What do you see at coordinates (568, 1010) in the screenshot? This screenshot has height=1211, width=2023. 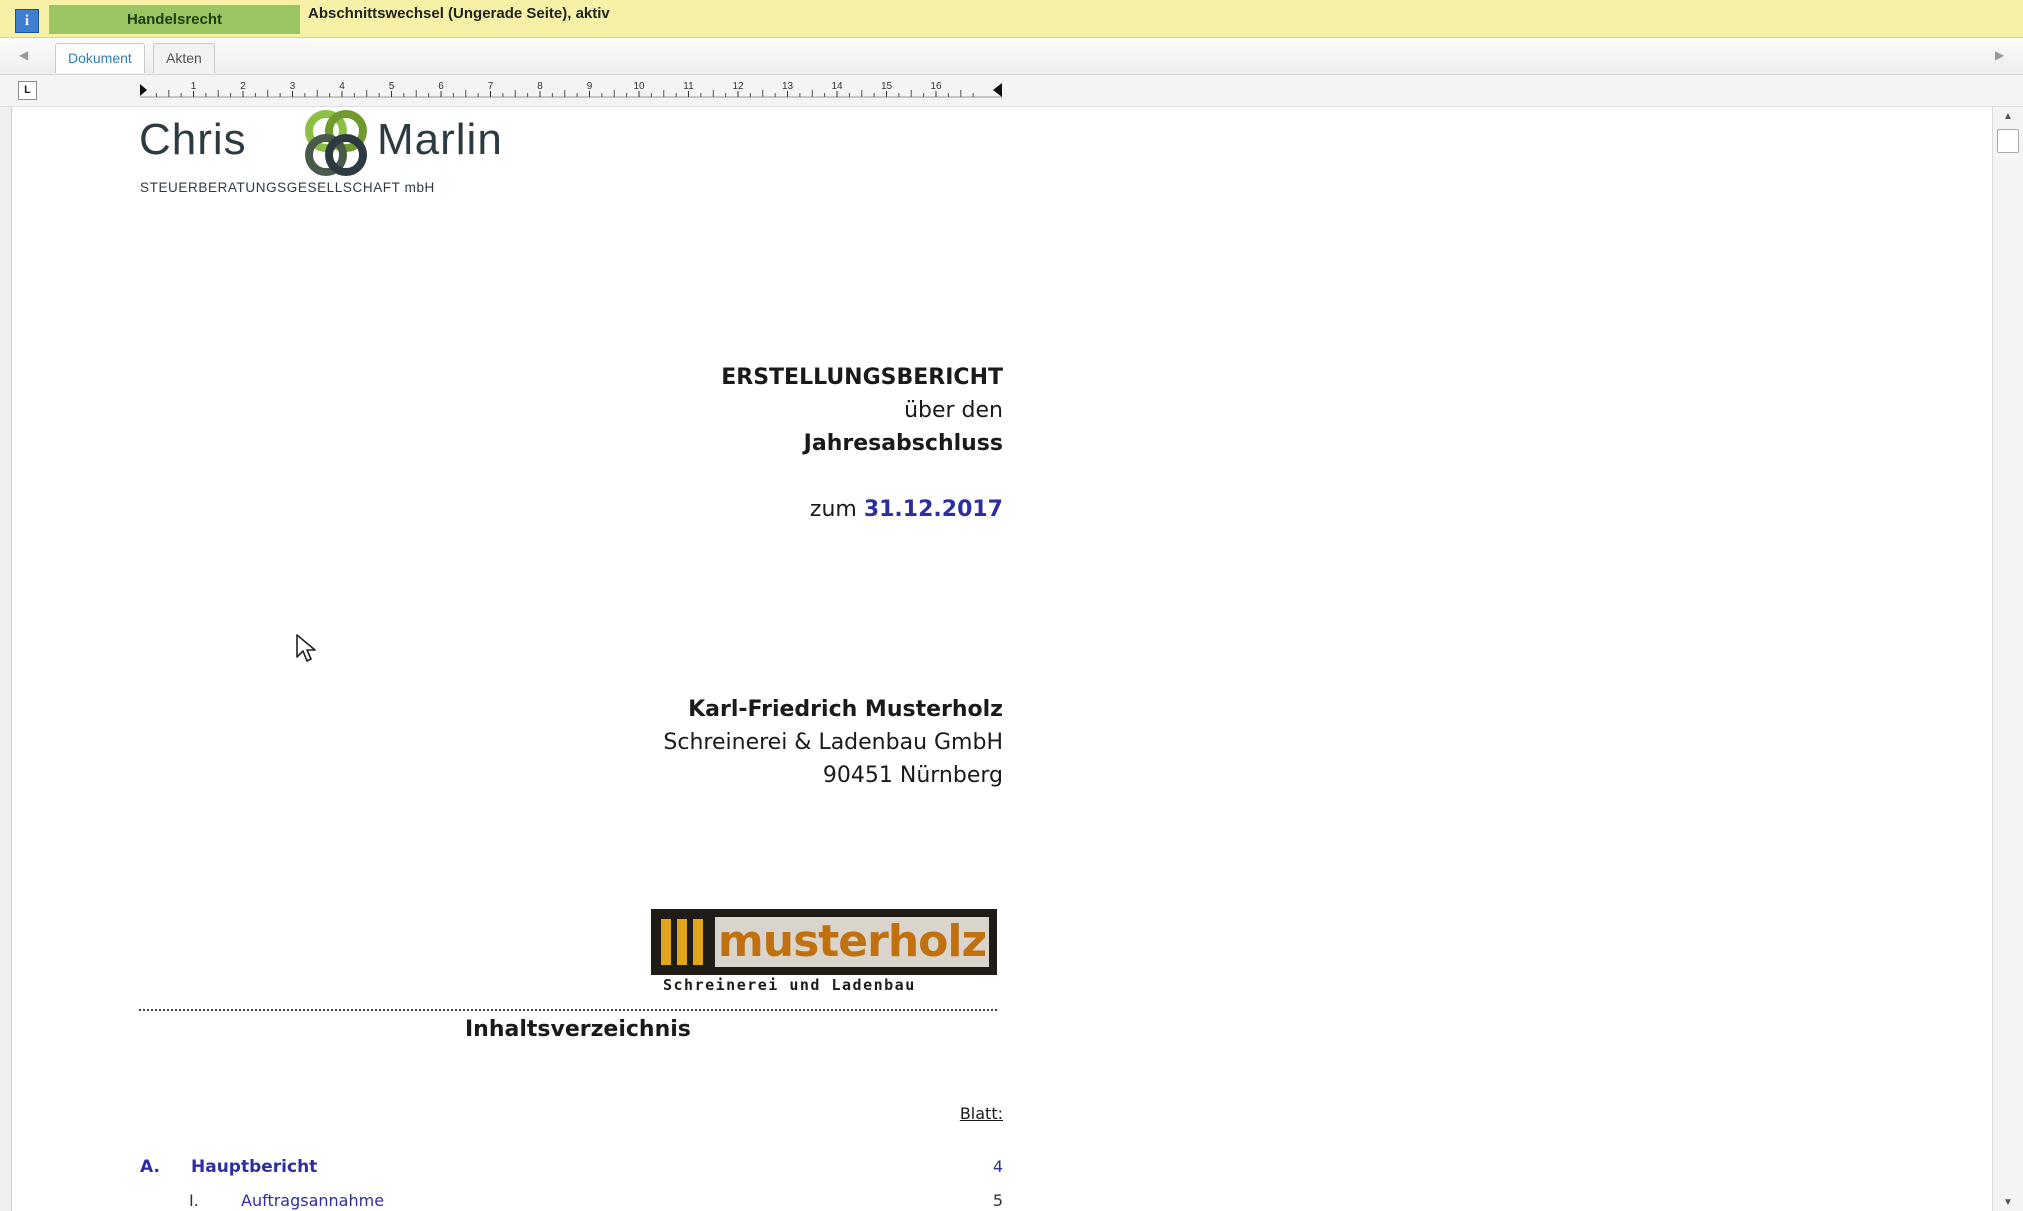 I see `divider` at bounding box center [568, 1010].